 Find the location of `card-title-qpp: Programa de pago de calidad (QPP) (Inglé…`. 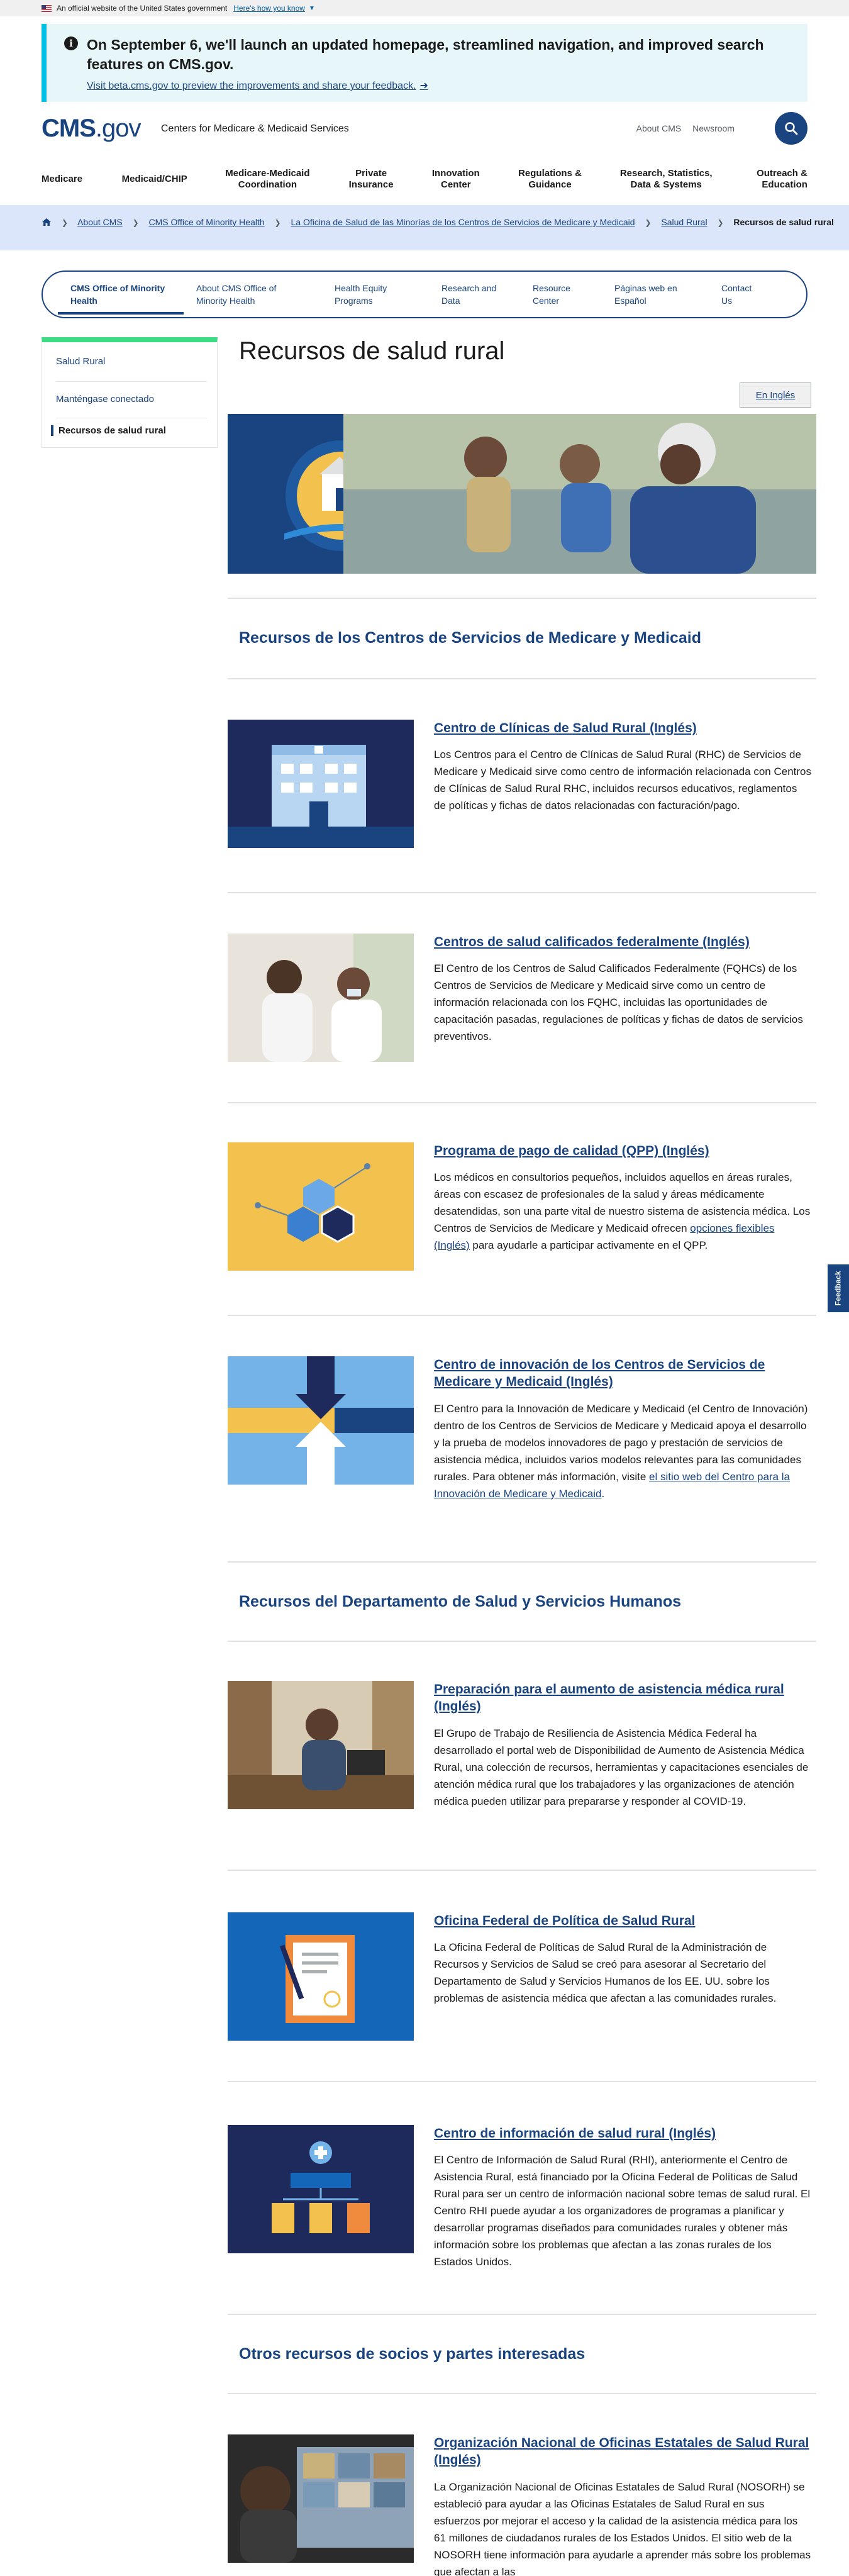

card-title-qpp: Programa de pago de calidad (QPP) (Inglé… is located at coordinates (622, 1150).